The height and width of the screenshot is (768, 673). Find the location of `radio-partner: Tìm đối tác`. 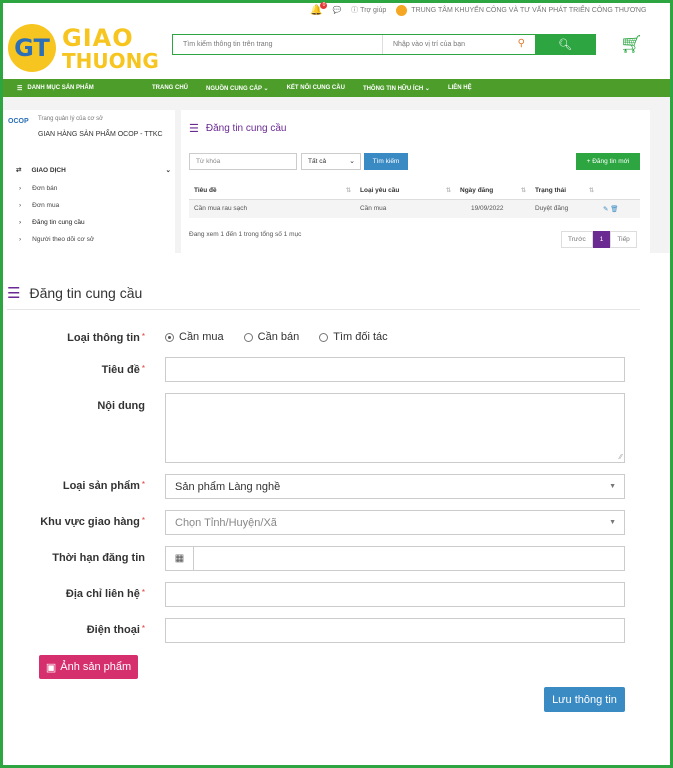

radio-partner: Tìm đối tác is located at coordinates (353, 337).